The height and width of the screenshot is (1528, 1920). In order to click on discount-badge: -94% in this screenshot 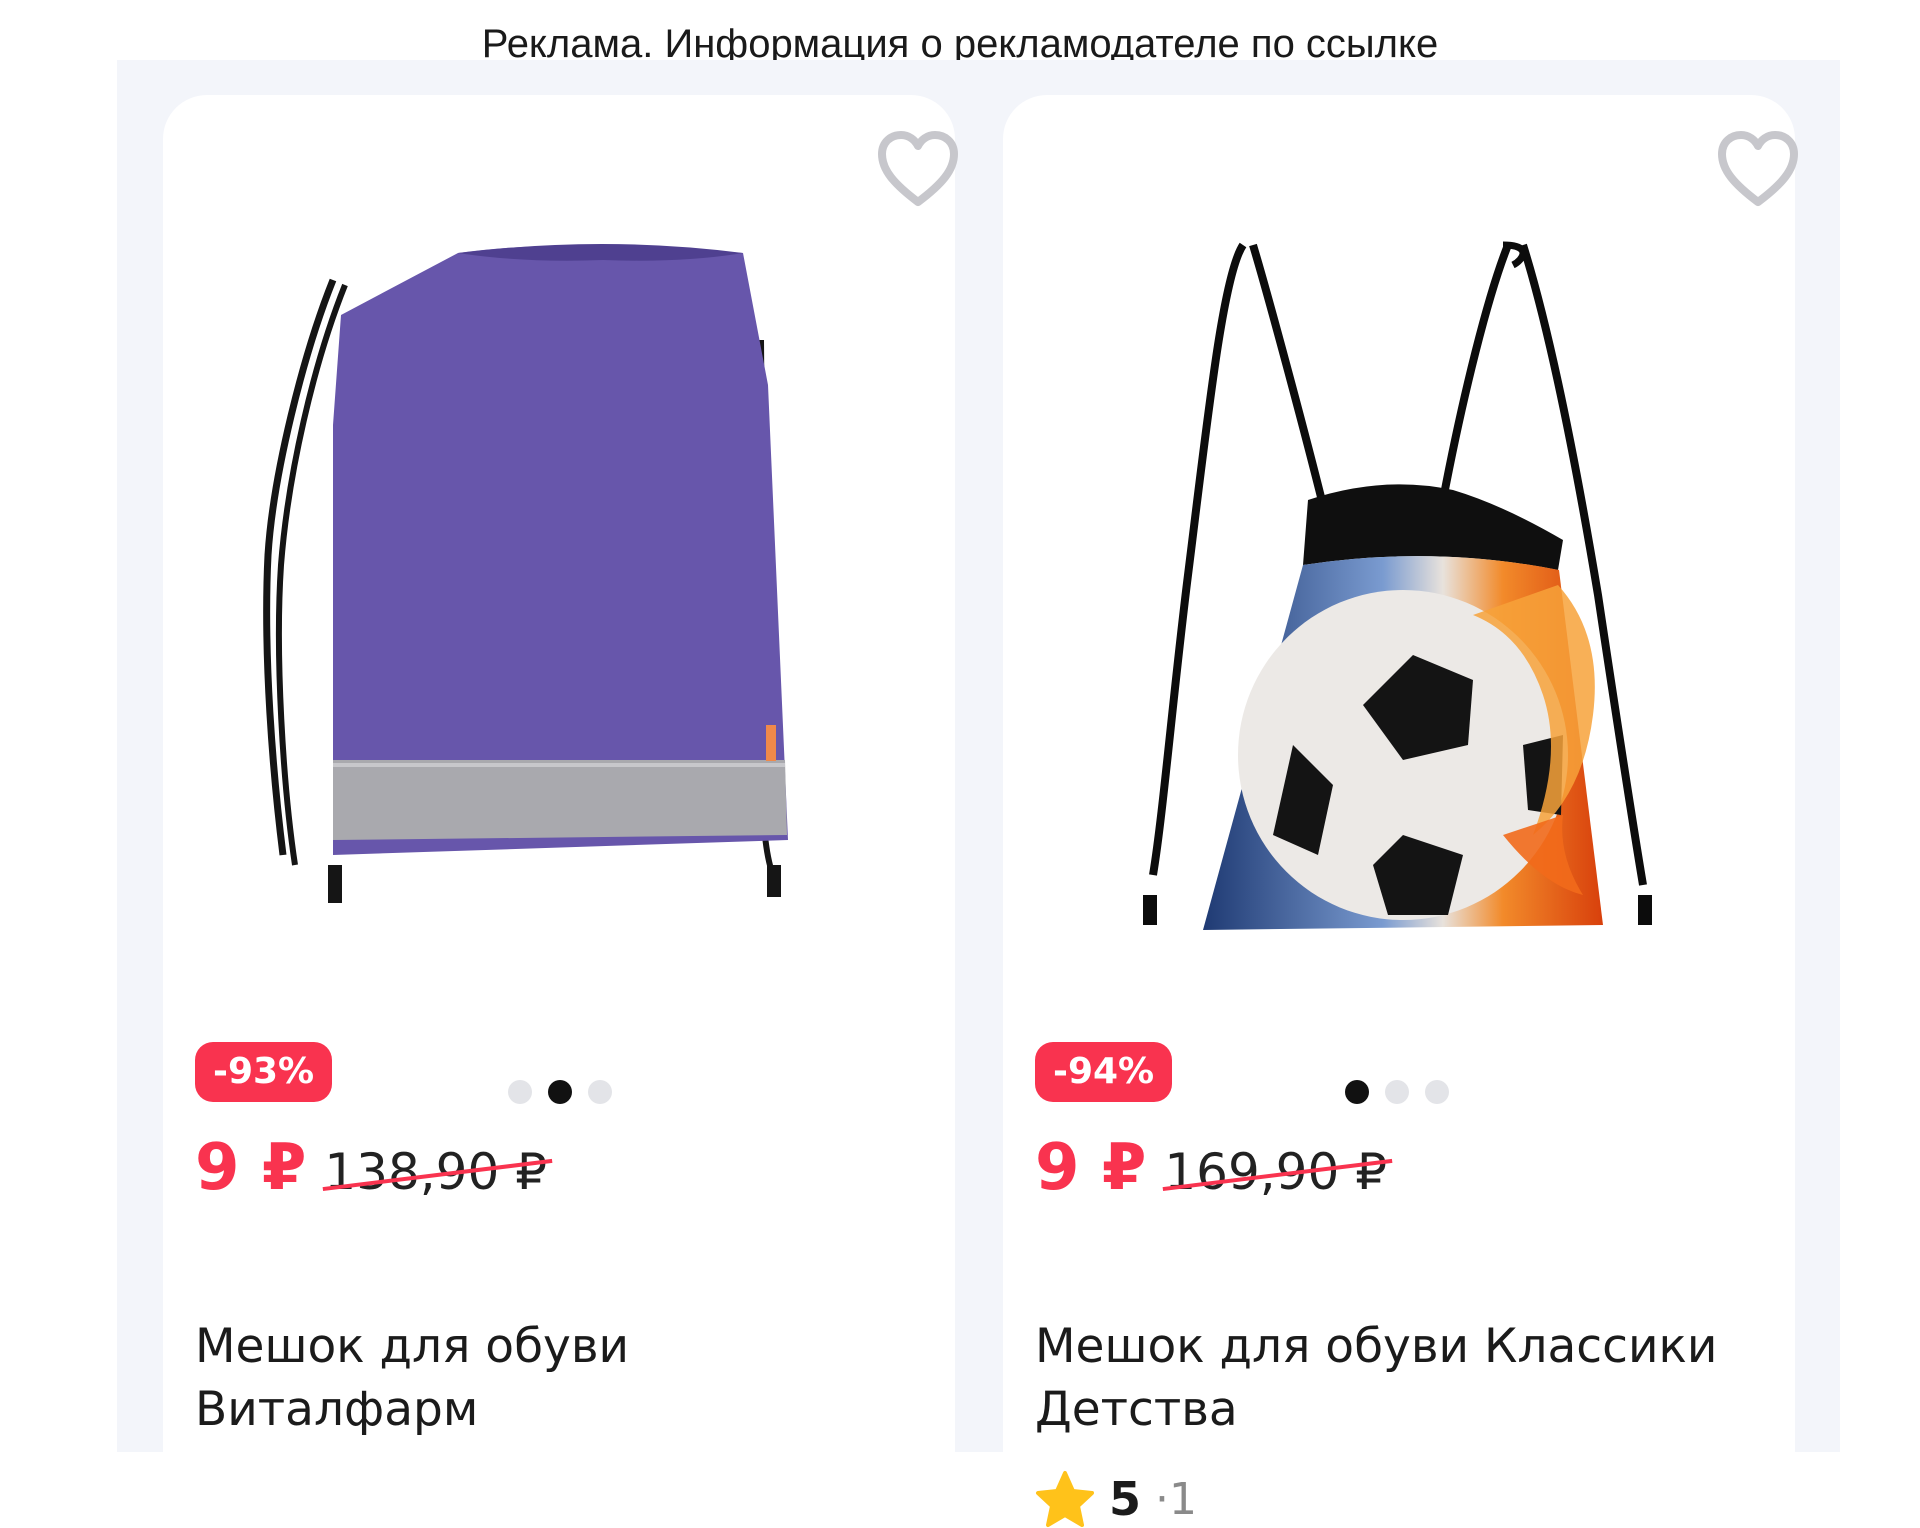, I will do `click(1104, 1072)`.